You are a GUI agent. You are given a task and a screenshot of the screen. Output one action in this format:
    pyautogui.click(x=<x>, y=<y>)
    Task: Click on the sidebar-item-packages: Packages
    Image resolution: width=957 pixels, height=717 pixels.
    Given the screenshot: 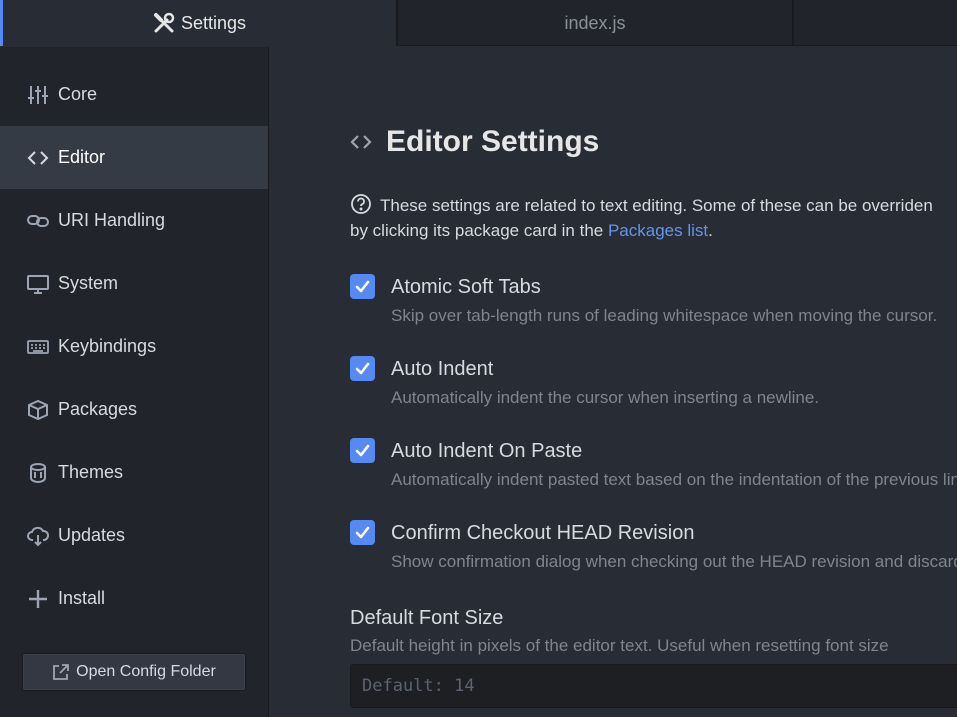 What is the action you would take?
    pyautogui.click(x=134, y=409)
    